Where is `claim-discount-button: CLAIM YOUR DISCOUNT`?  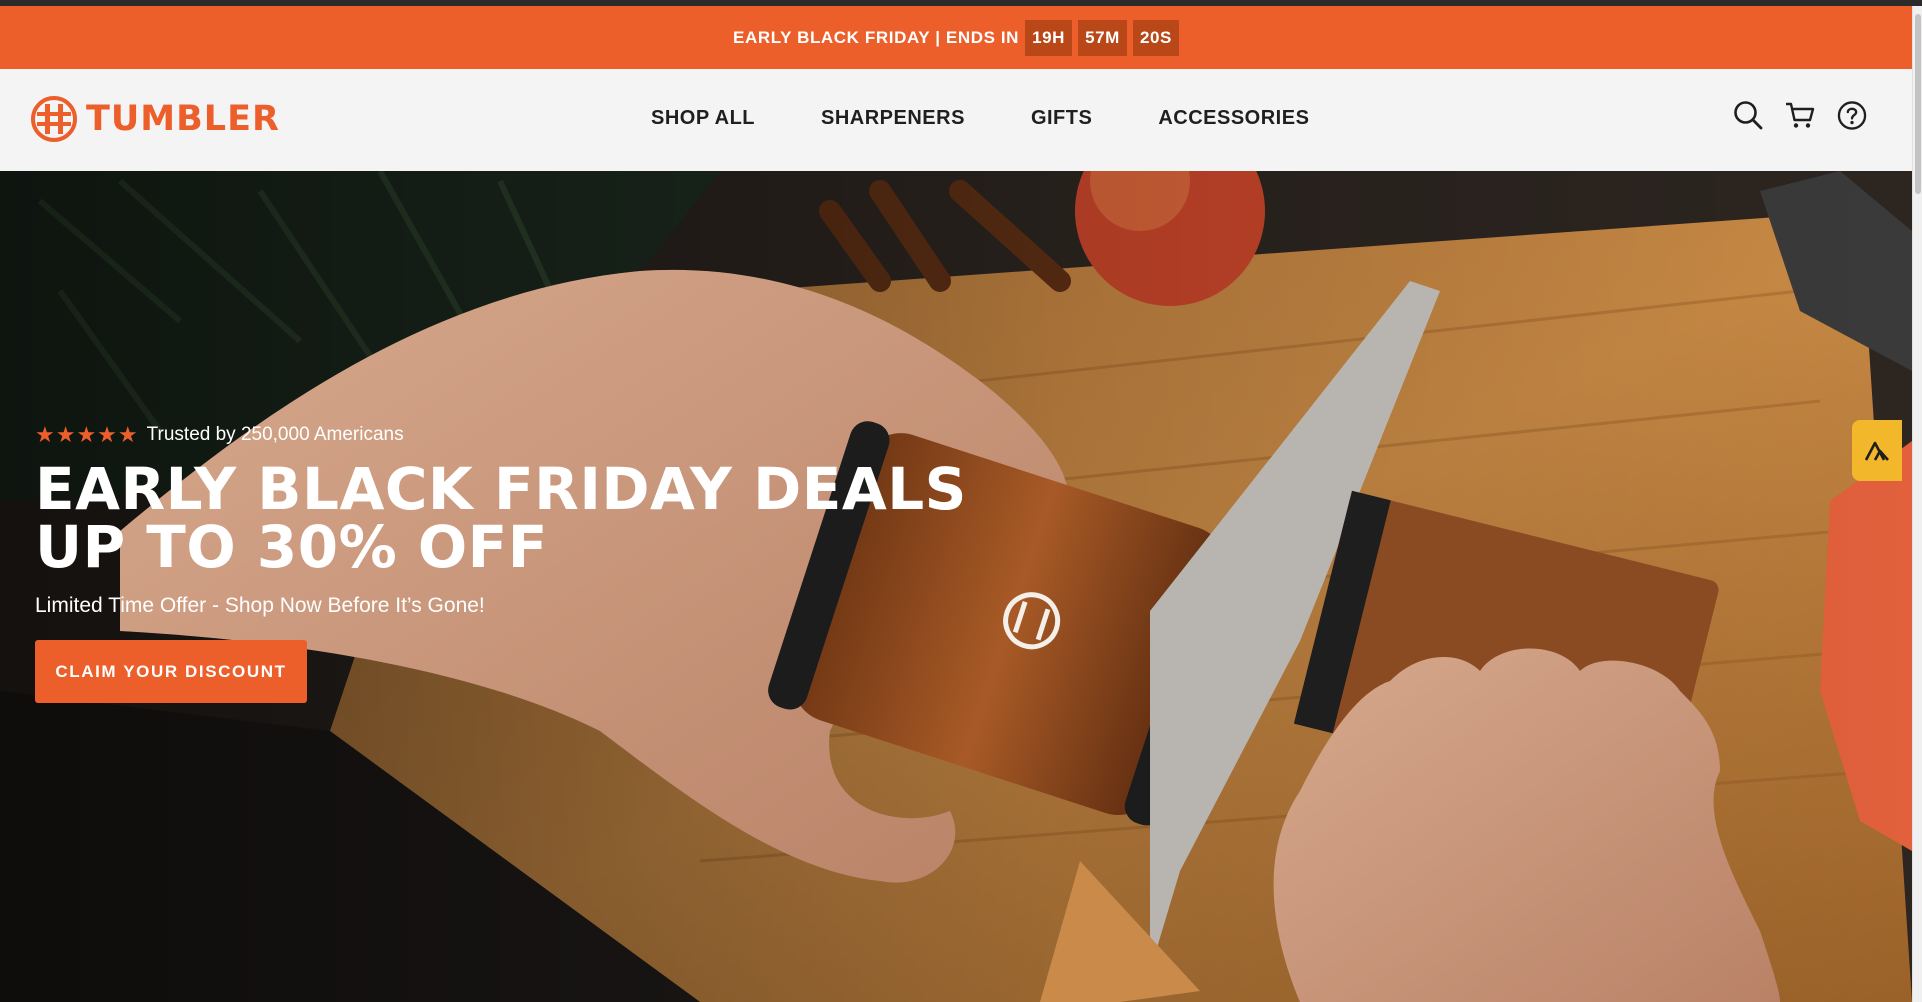 claim-discount-button: CLAIM YOUR DISCOUNT is located at coordinates (171, 671).